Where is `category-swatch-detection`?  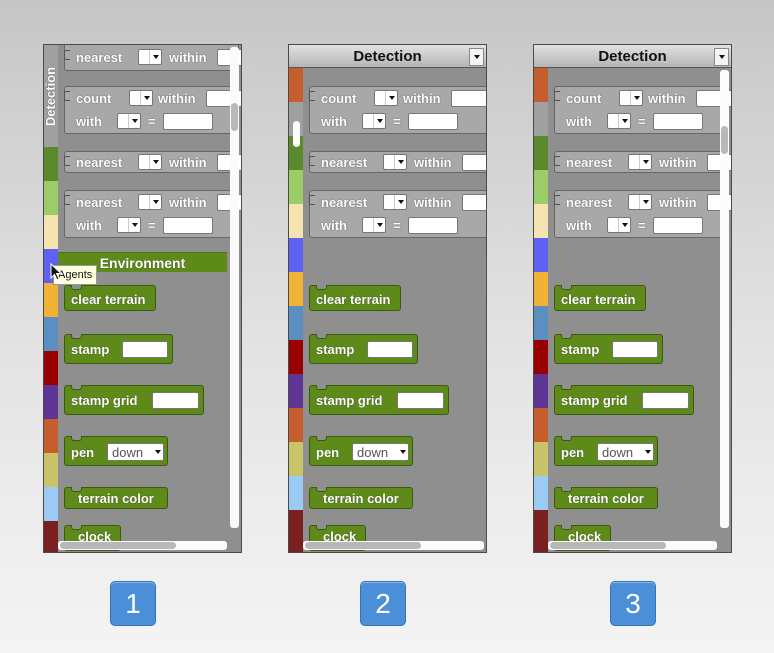 category-swatch-detection is located at coordinates (541, 119).